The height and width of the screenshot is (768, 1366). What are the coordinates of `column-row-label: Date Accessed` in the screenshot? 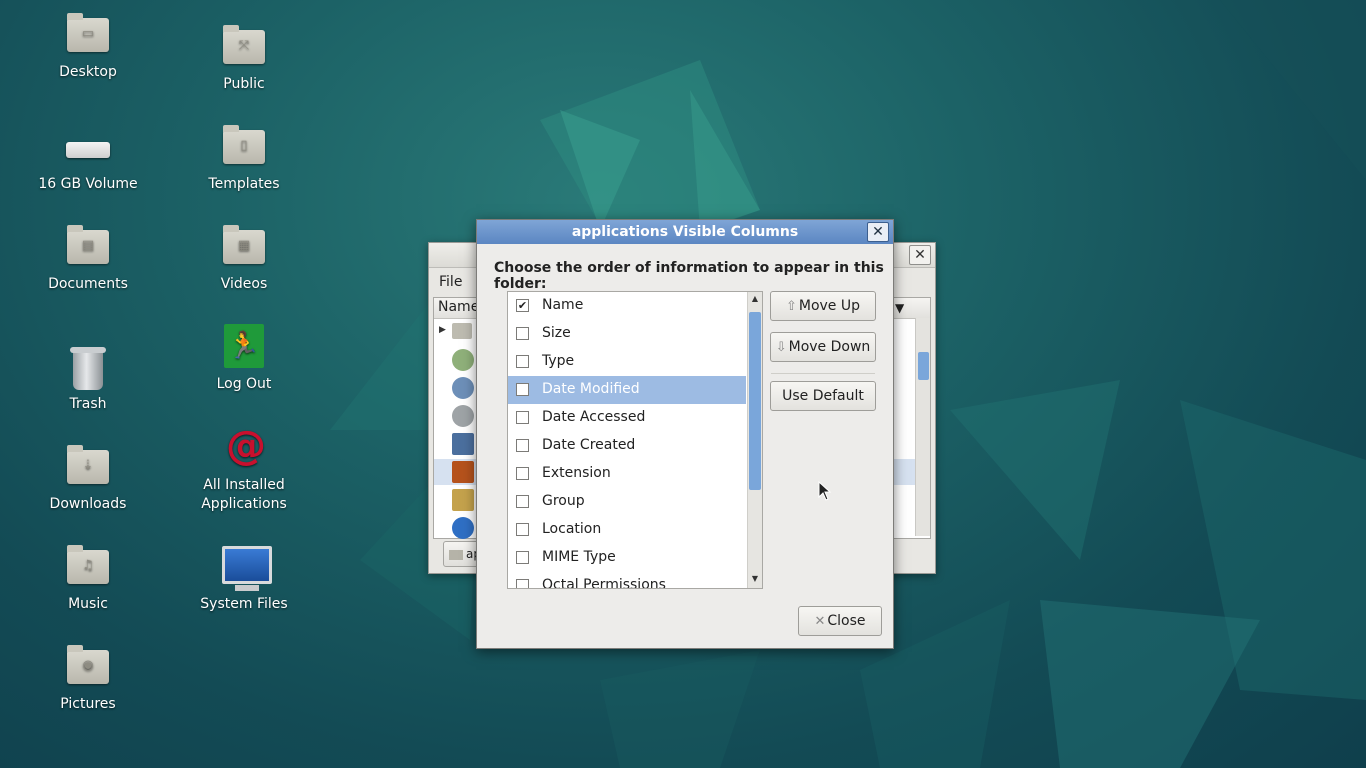 It's located at (594, 417).